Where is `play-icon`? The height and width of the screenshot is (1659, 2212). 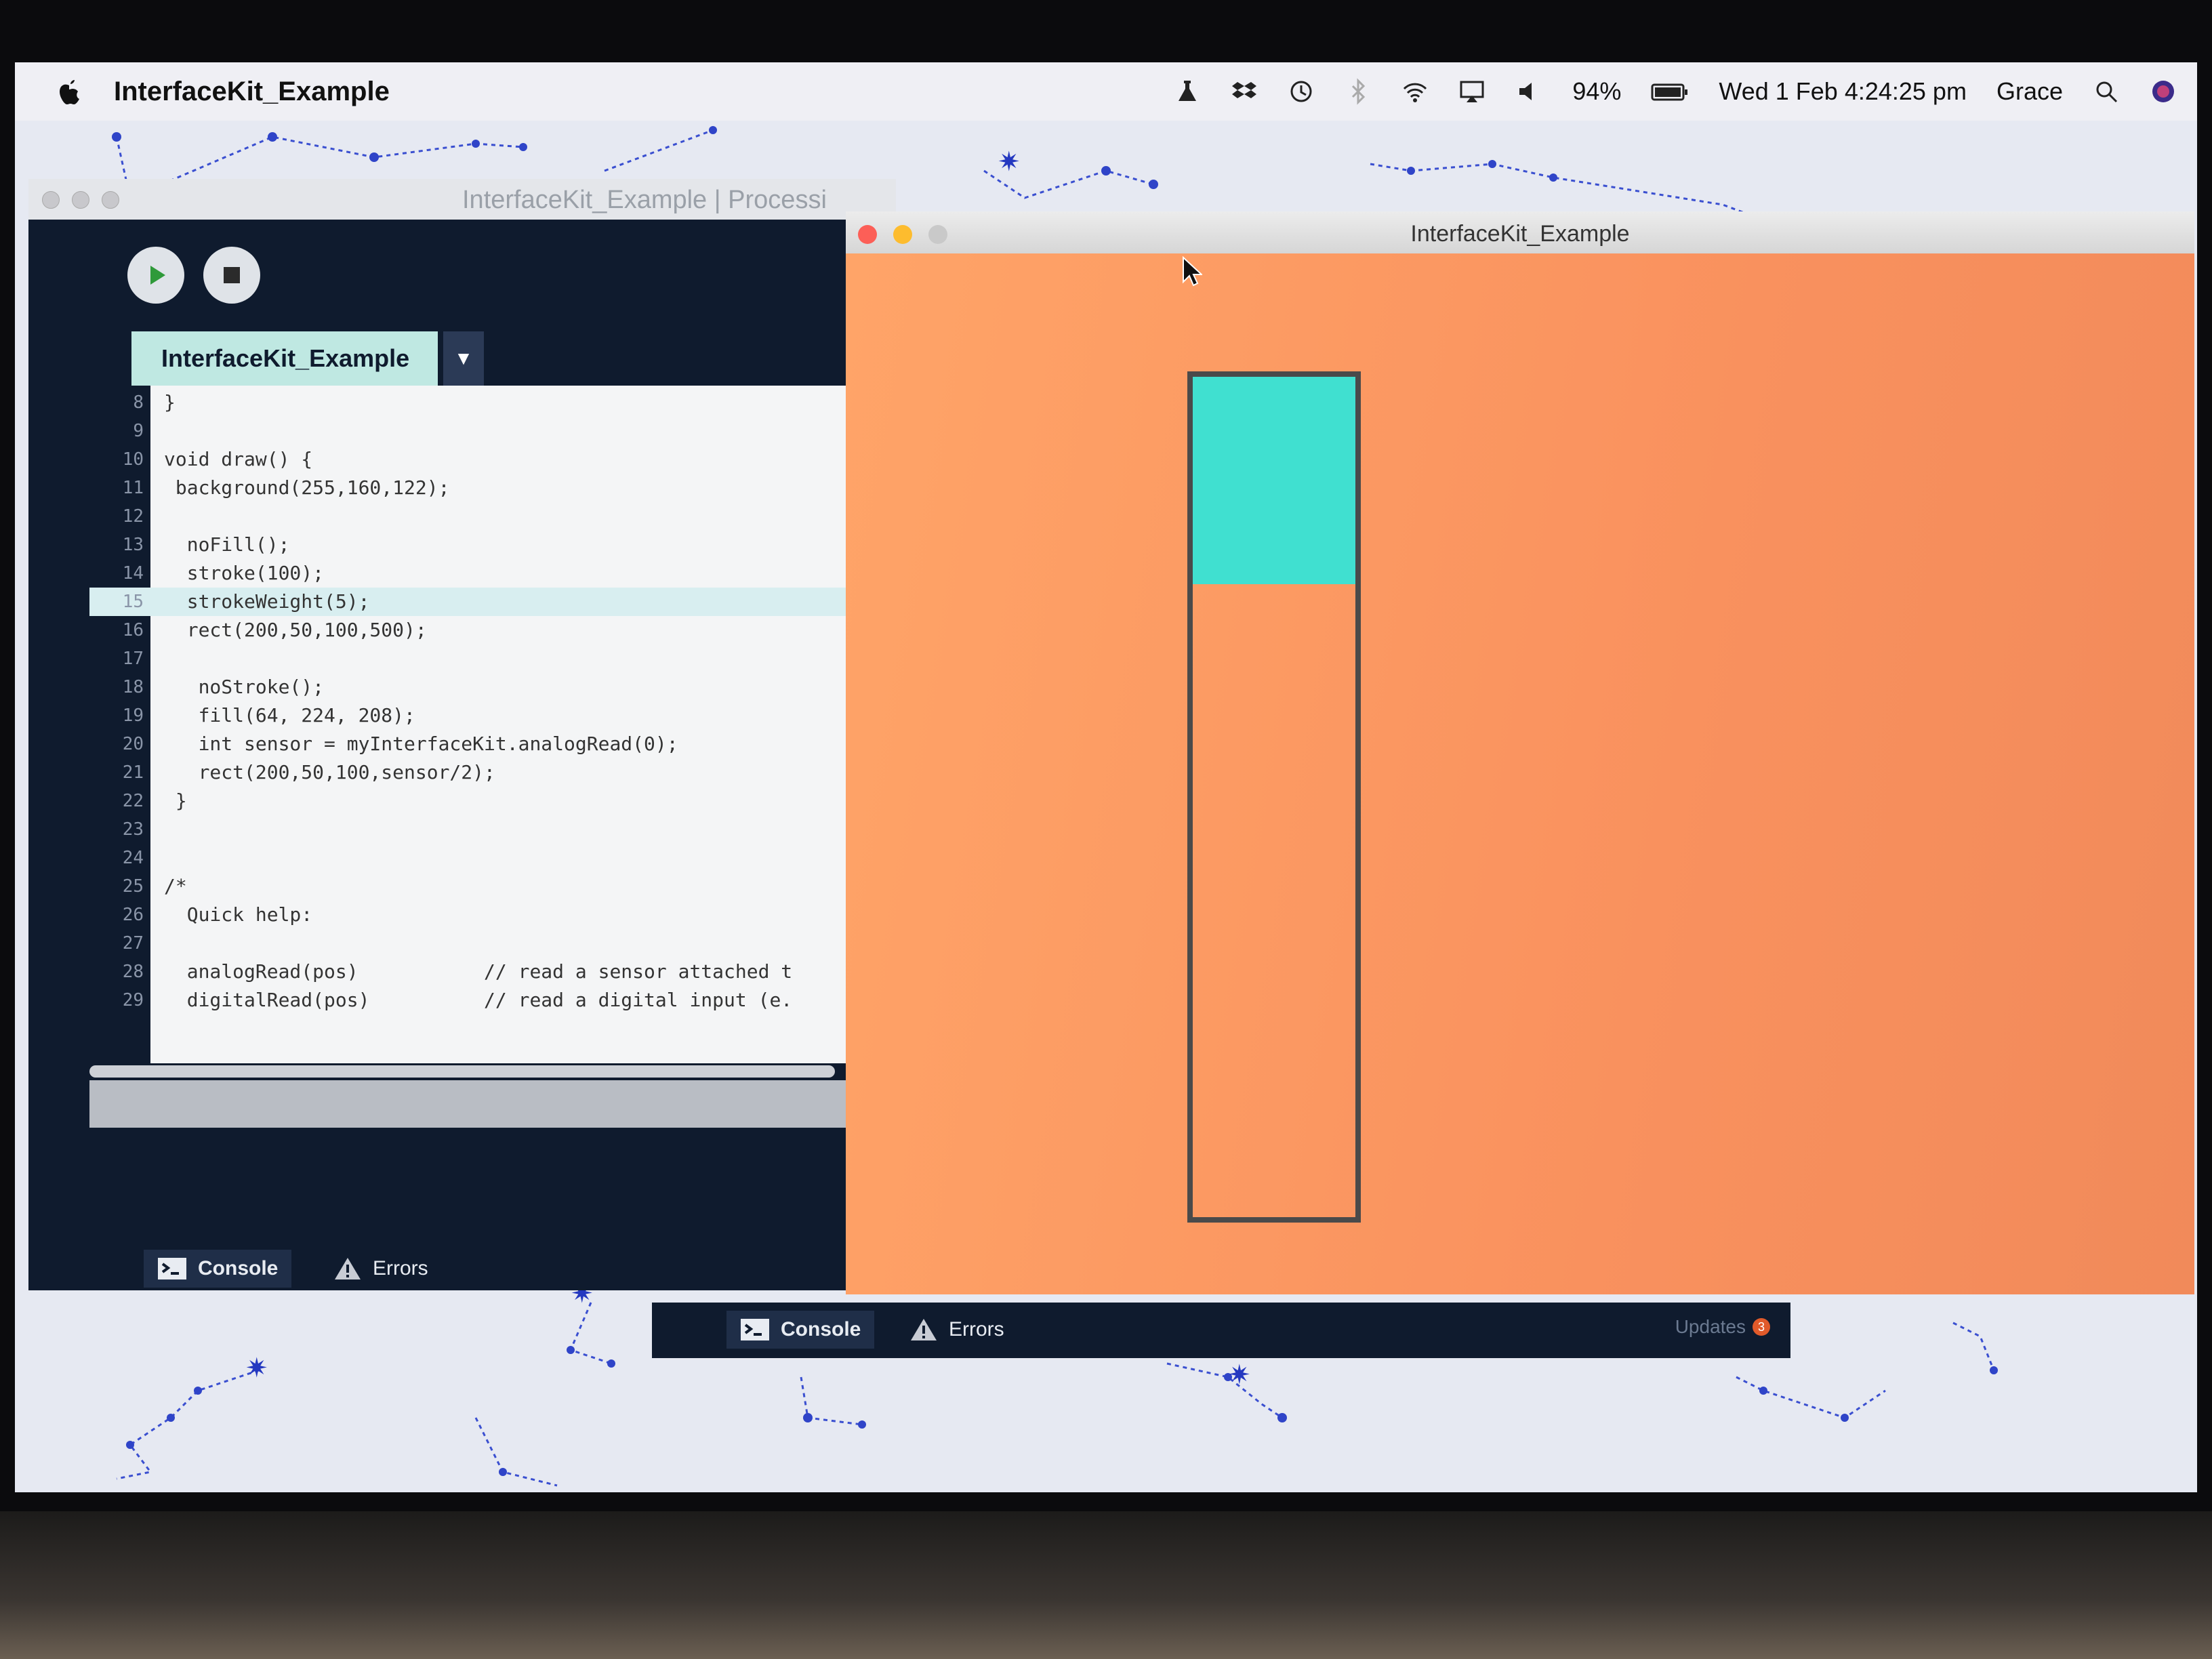 play-icon is located at coordinates (157, 275).